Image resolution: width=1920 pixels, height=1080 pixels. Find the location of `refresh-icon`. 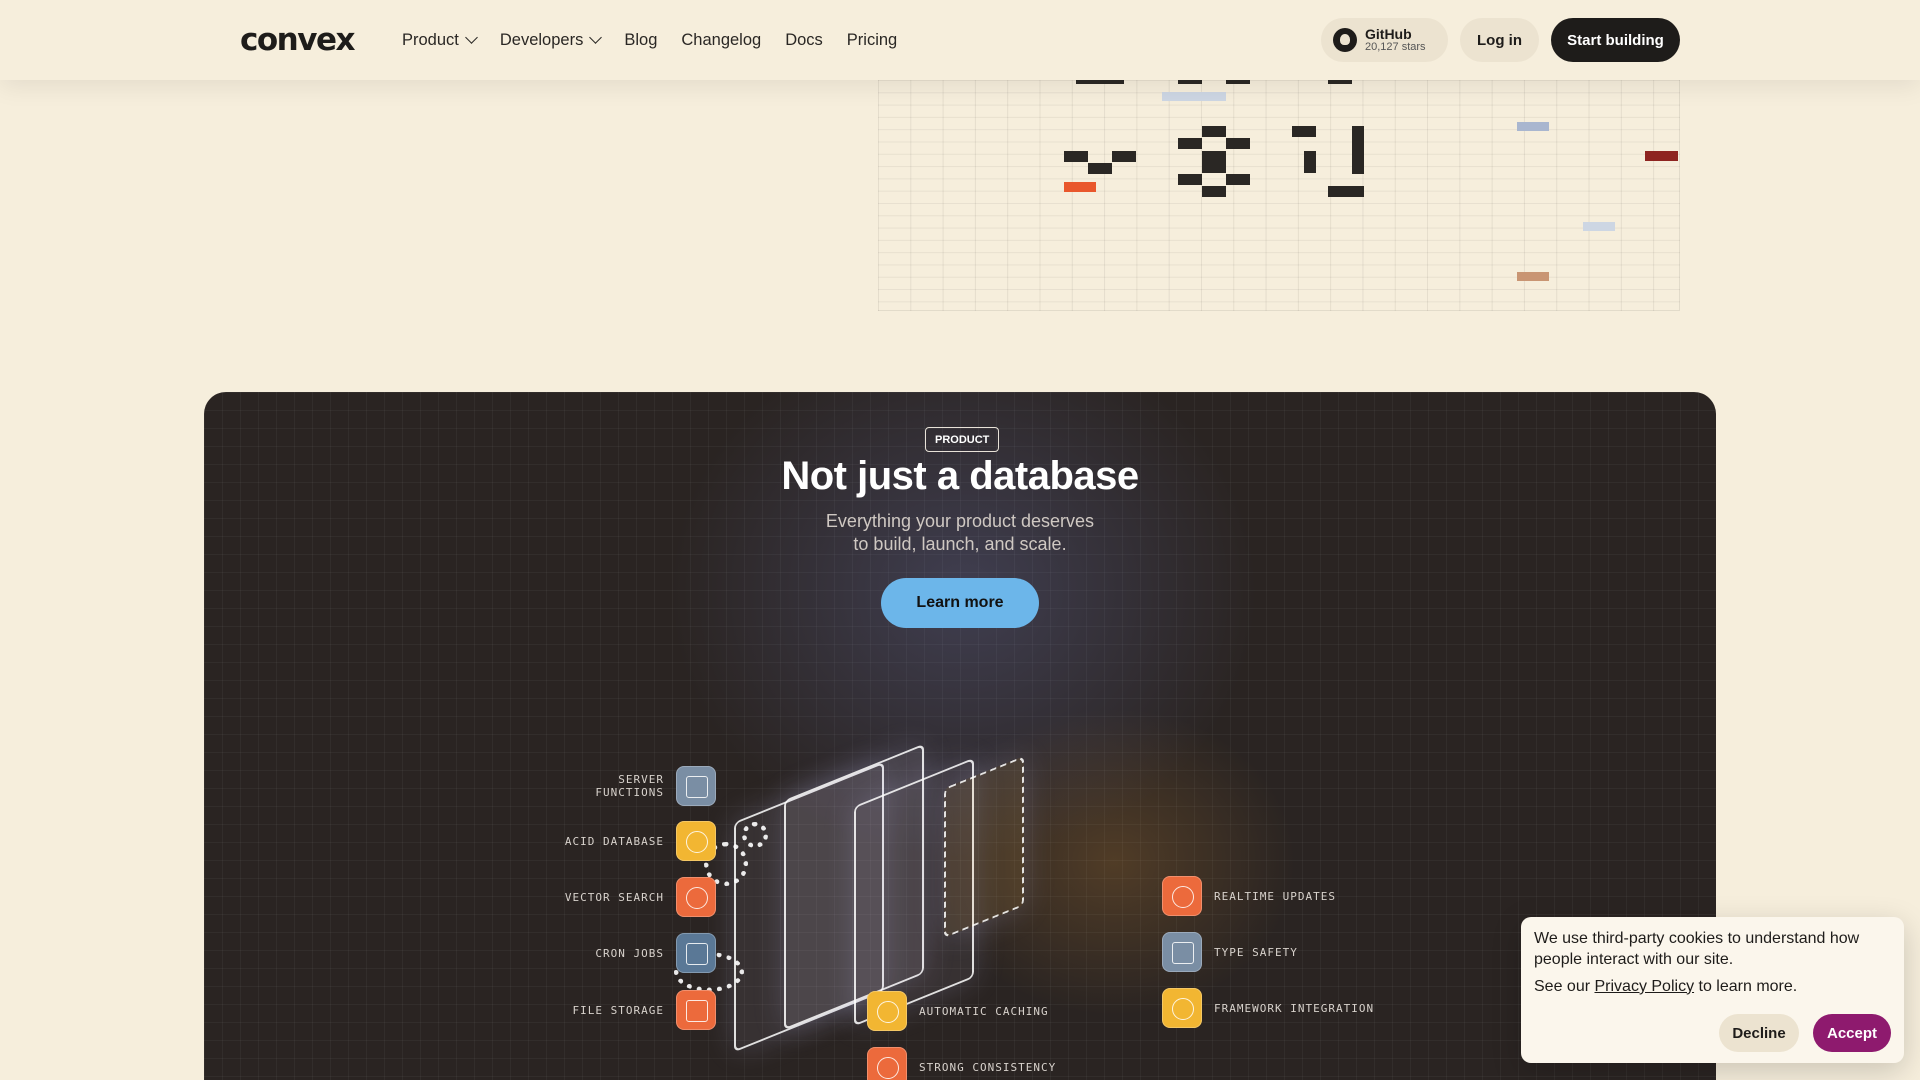

refresh-icon is located at coordinates (1182, 896).